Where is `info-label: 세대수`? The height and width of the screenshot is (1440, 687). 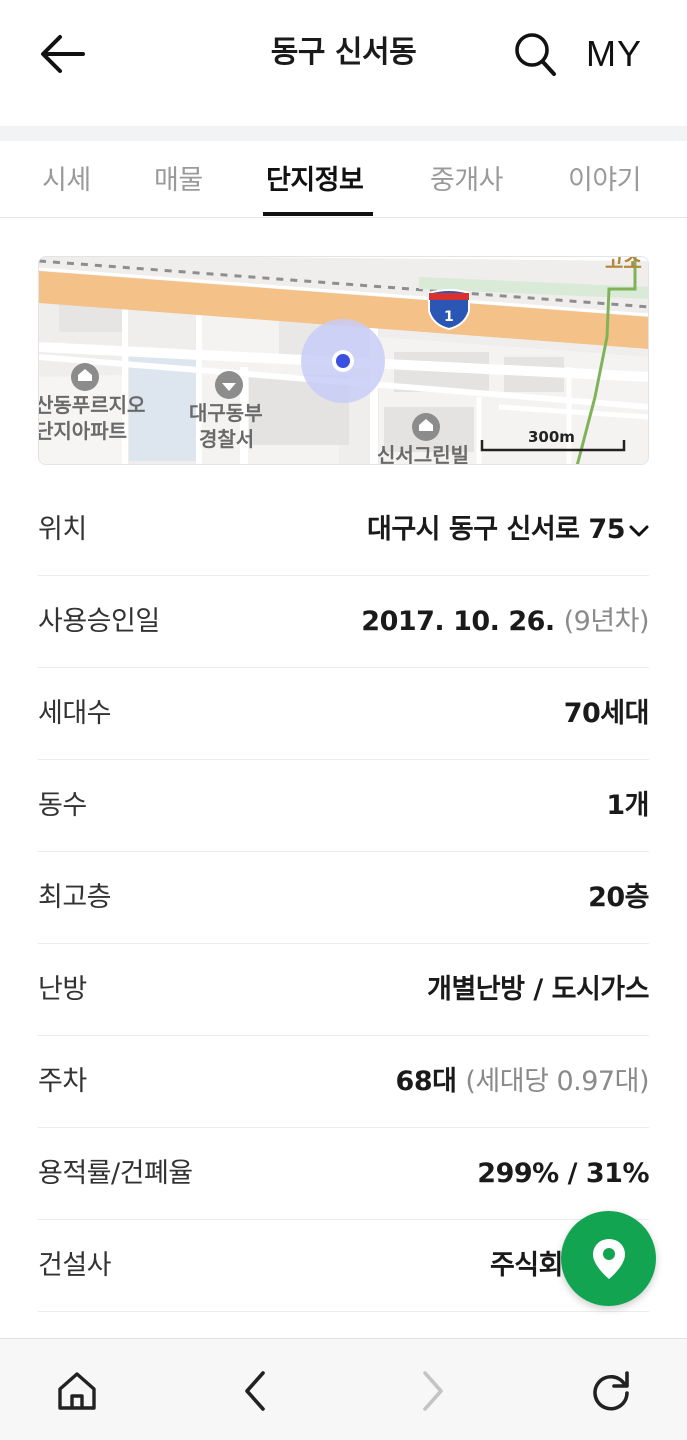
info-label: 세대수 is located at coordinates (75, 713).